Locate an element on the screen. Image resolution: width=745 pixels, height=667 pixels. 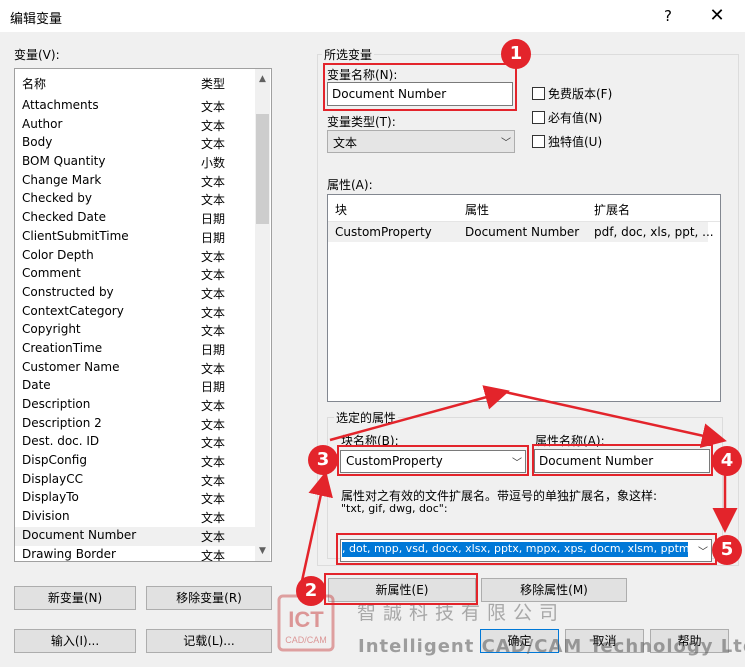
badge-2: 2 is located at coordinates (311, 591).